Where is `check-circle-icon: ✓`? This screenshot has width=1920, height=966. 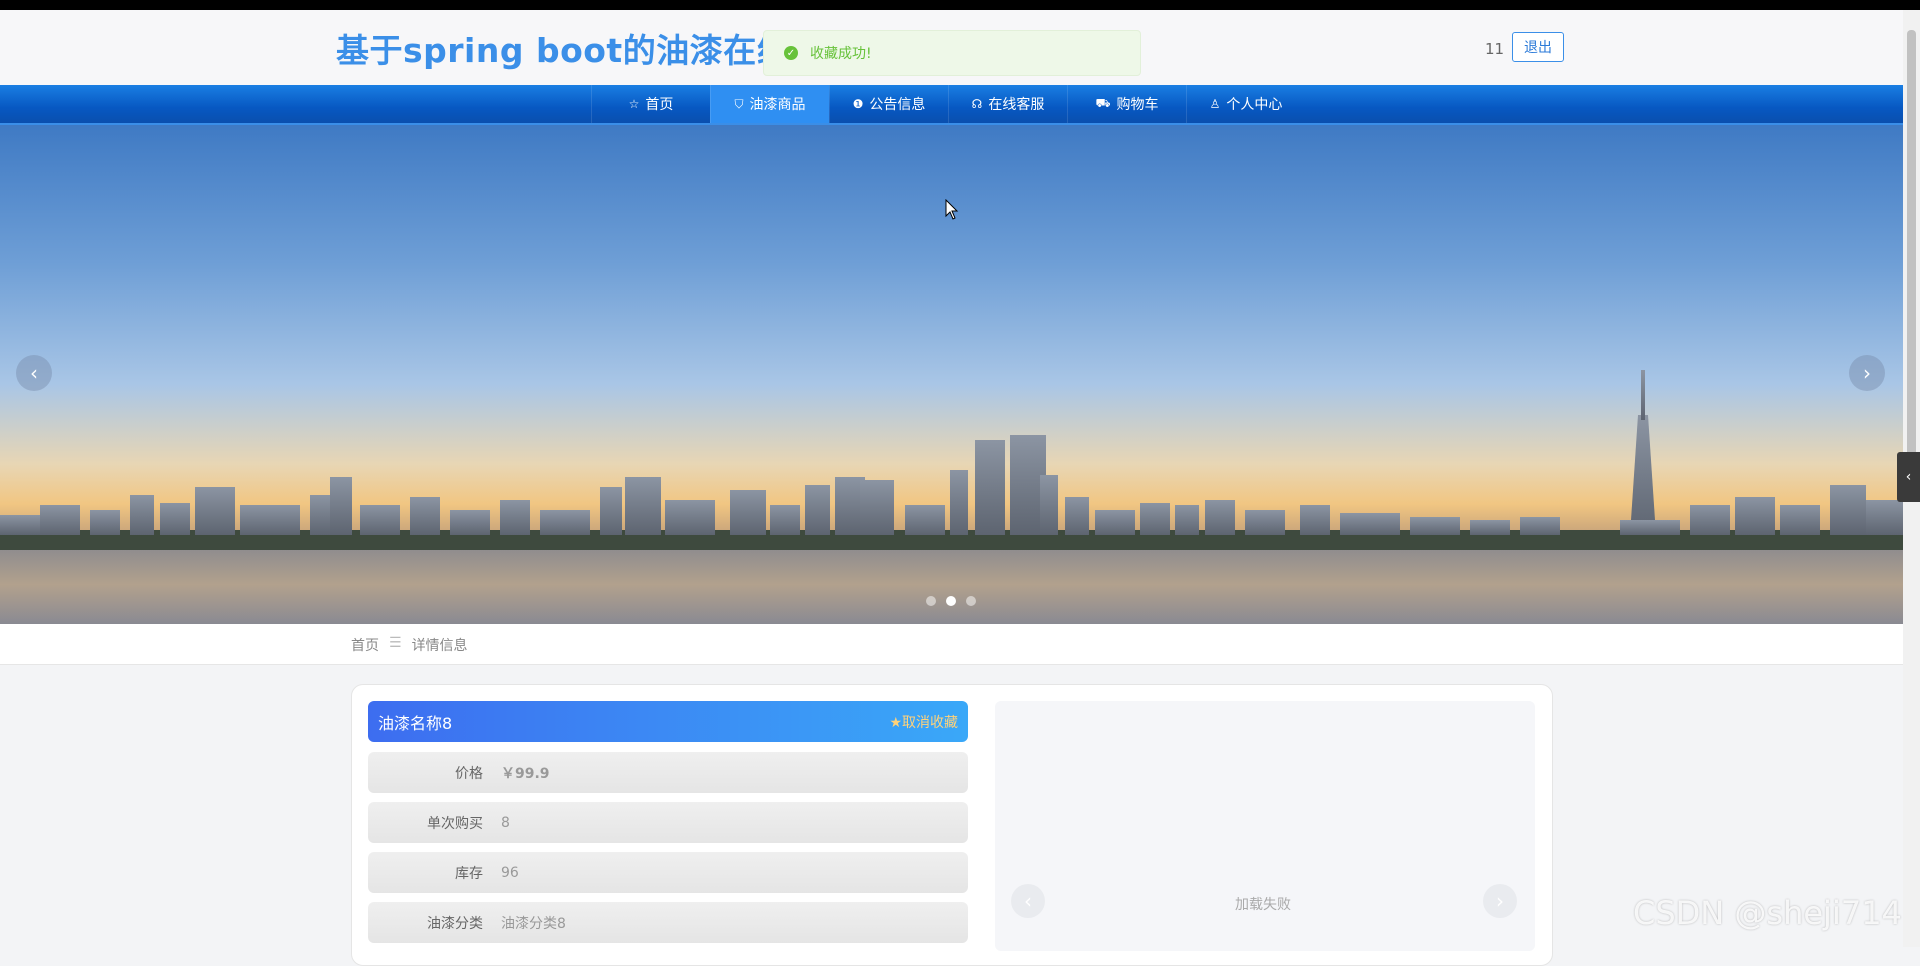 check-circle-icon: ✓ is located at coordinates (791, 53).